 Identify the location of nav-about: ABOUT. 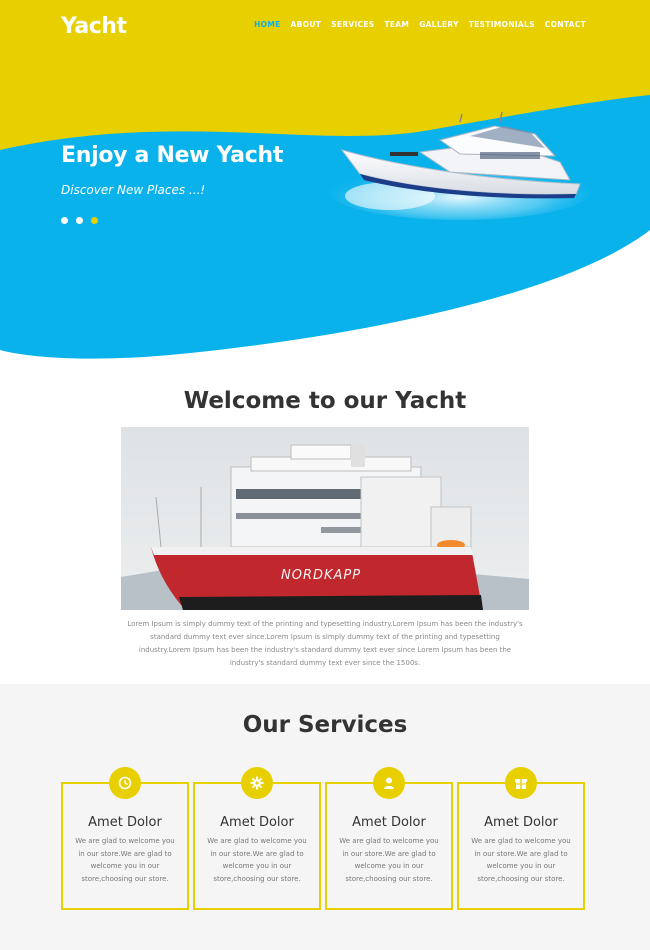
(306, 24).